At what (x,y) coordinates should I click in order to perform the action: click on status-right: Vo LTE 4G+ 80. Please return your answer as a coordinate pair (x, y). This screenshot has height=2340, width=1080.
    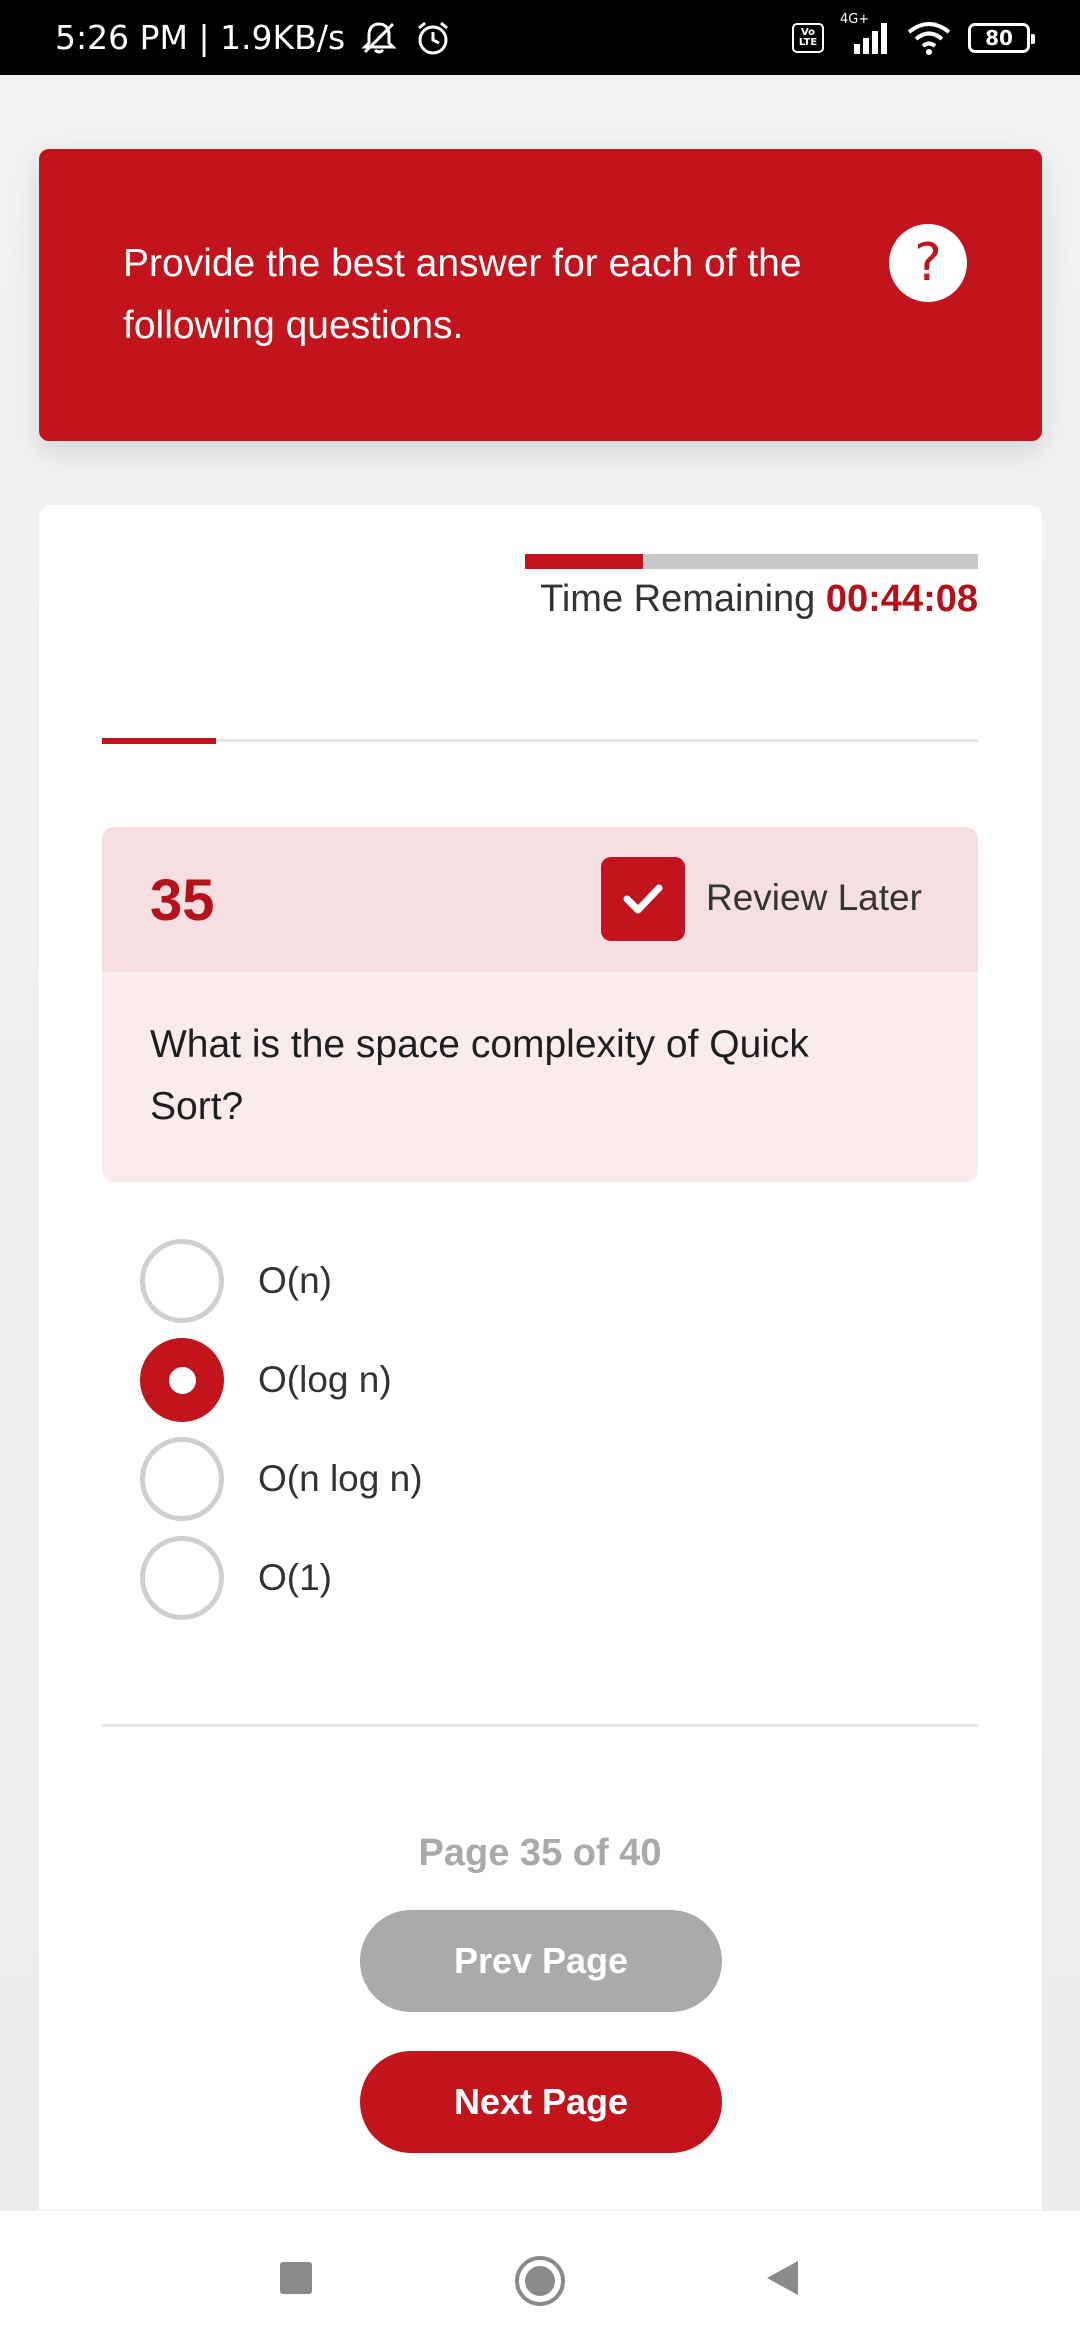
    Looking at the image, I should click on (913, 34).